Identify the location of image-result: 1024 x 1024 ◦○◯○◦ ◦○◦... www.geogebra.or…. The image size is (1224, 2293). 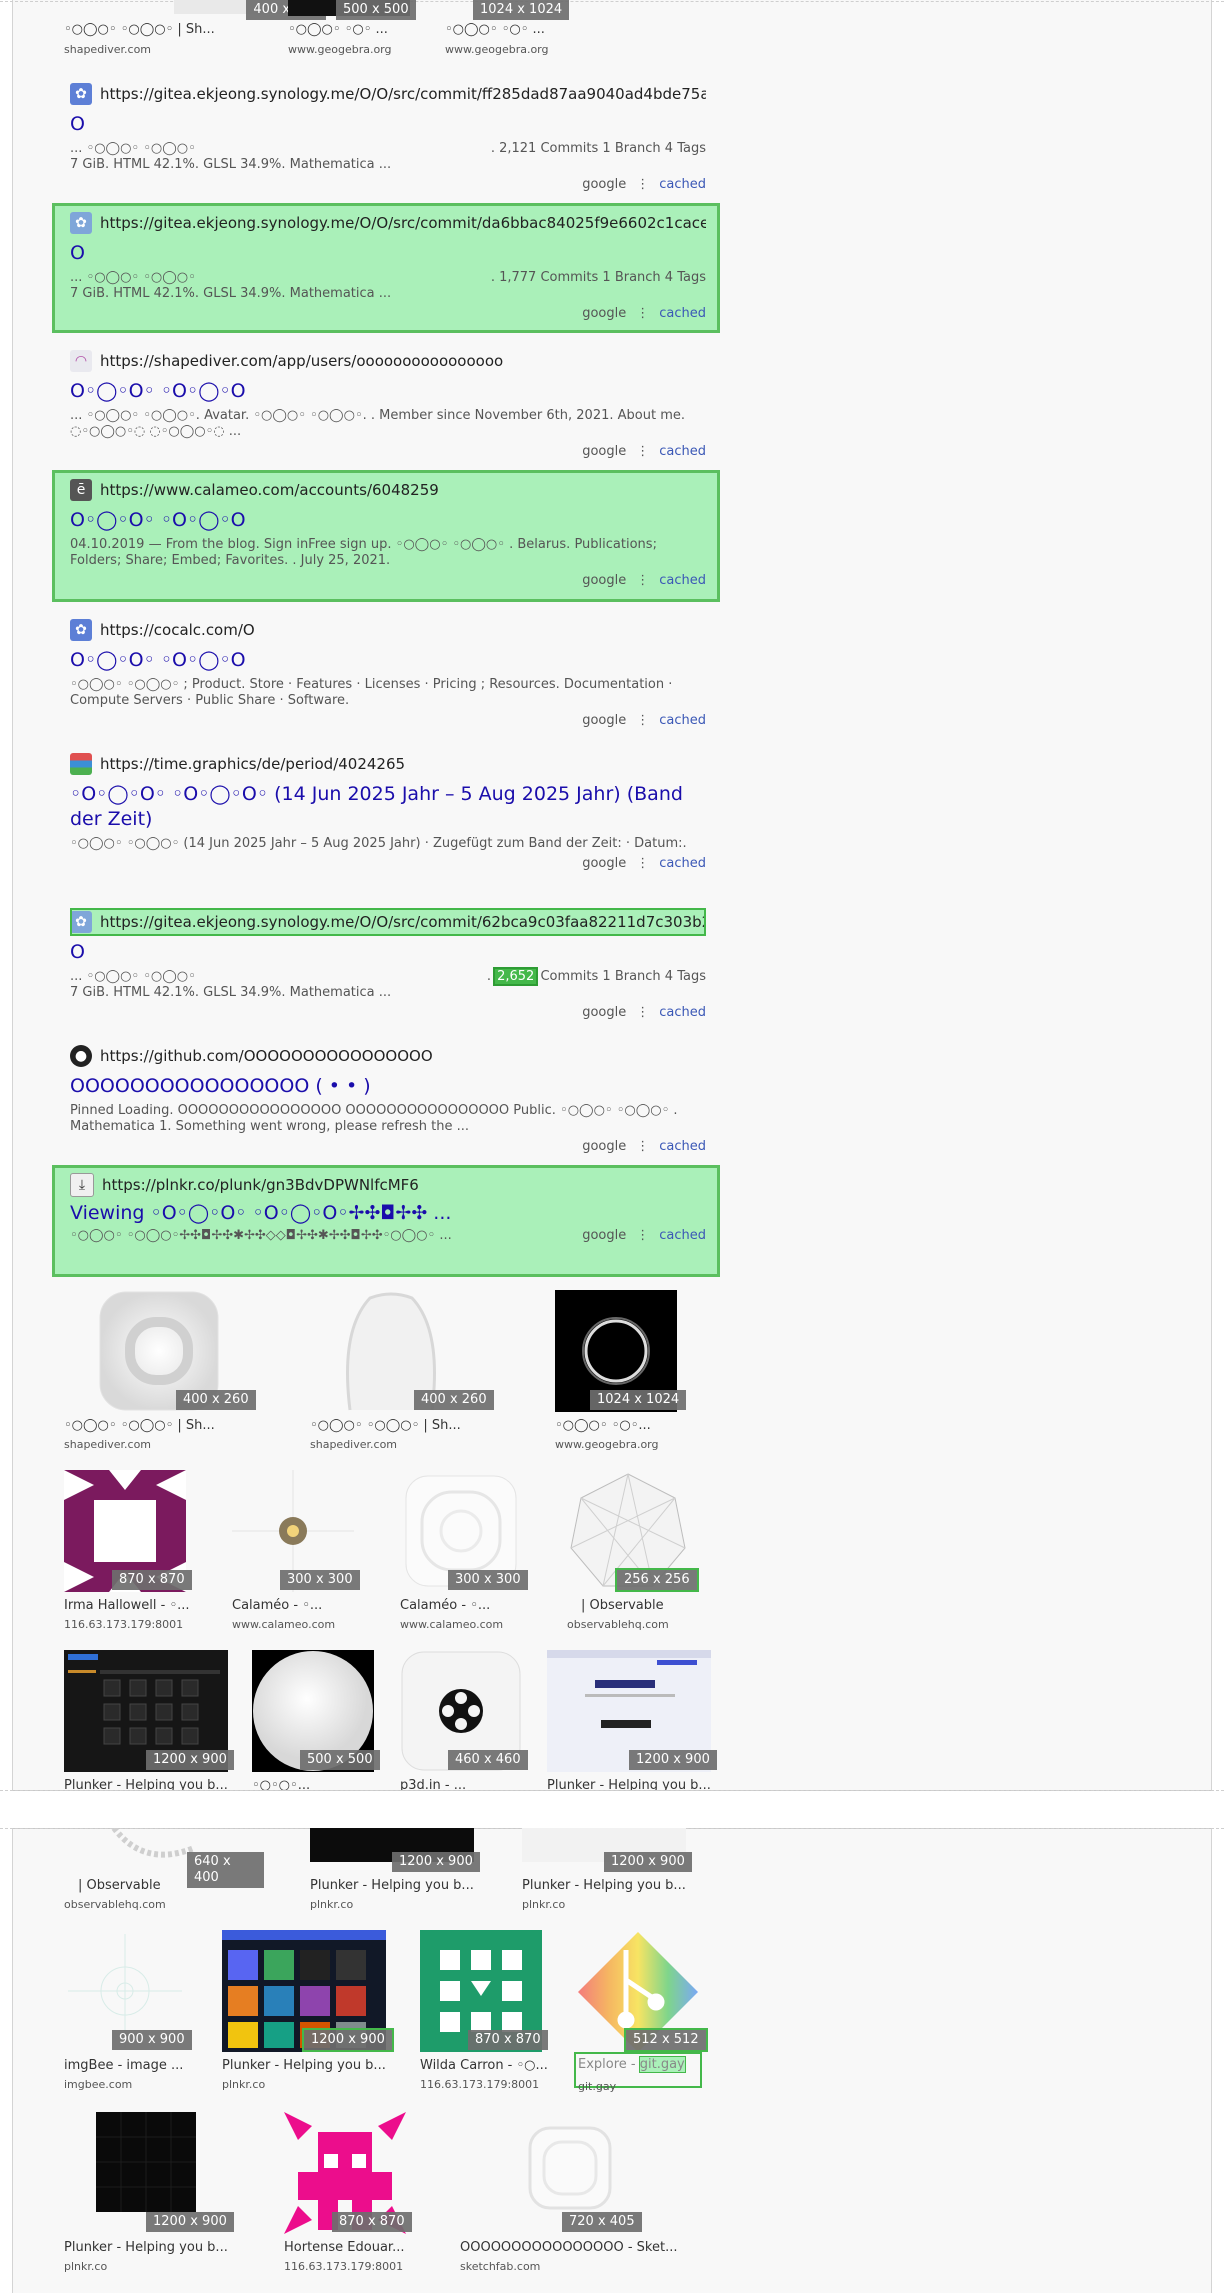
(645, 1370).